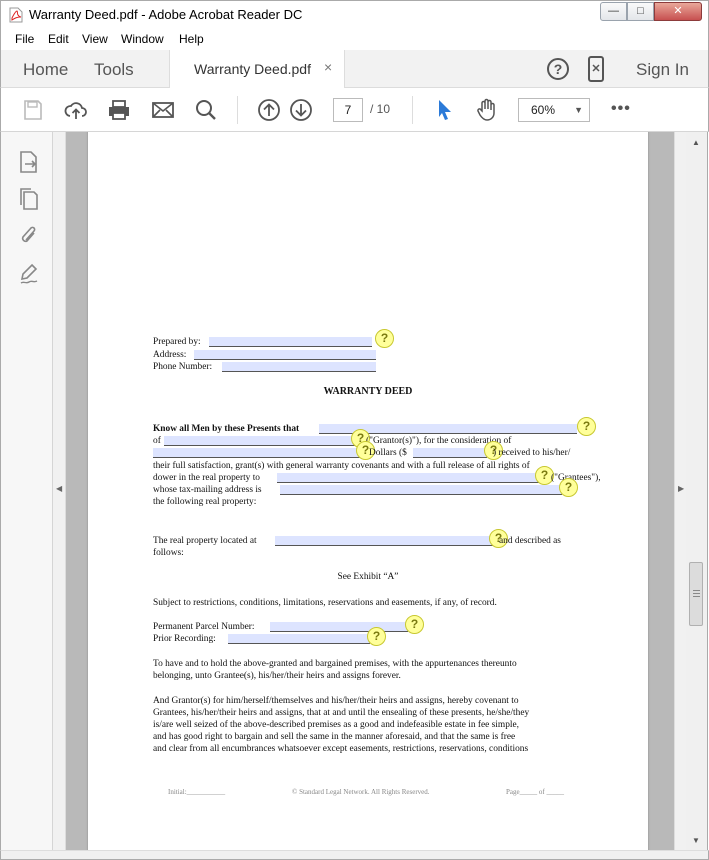  What do you see at coordinates (206, 110) in the screenshot?
I see `search-icon` at bounding box center [206, 110].